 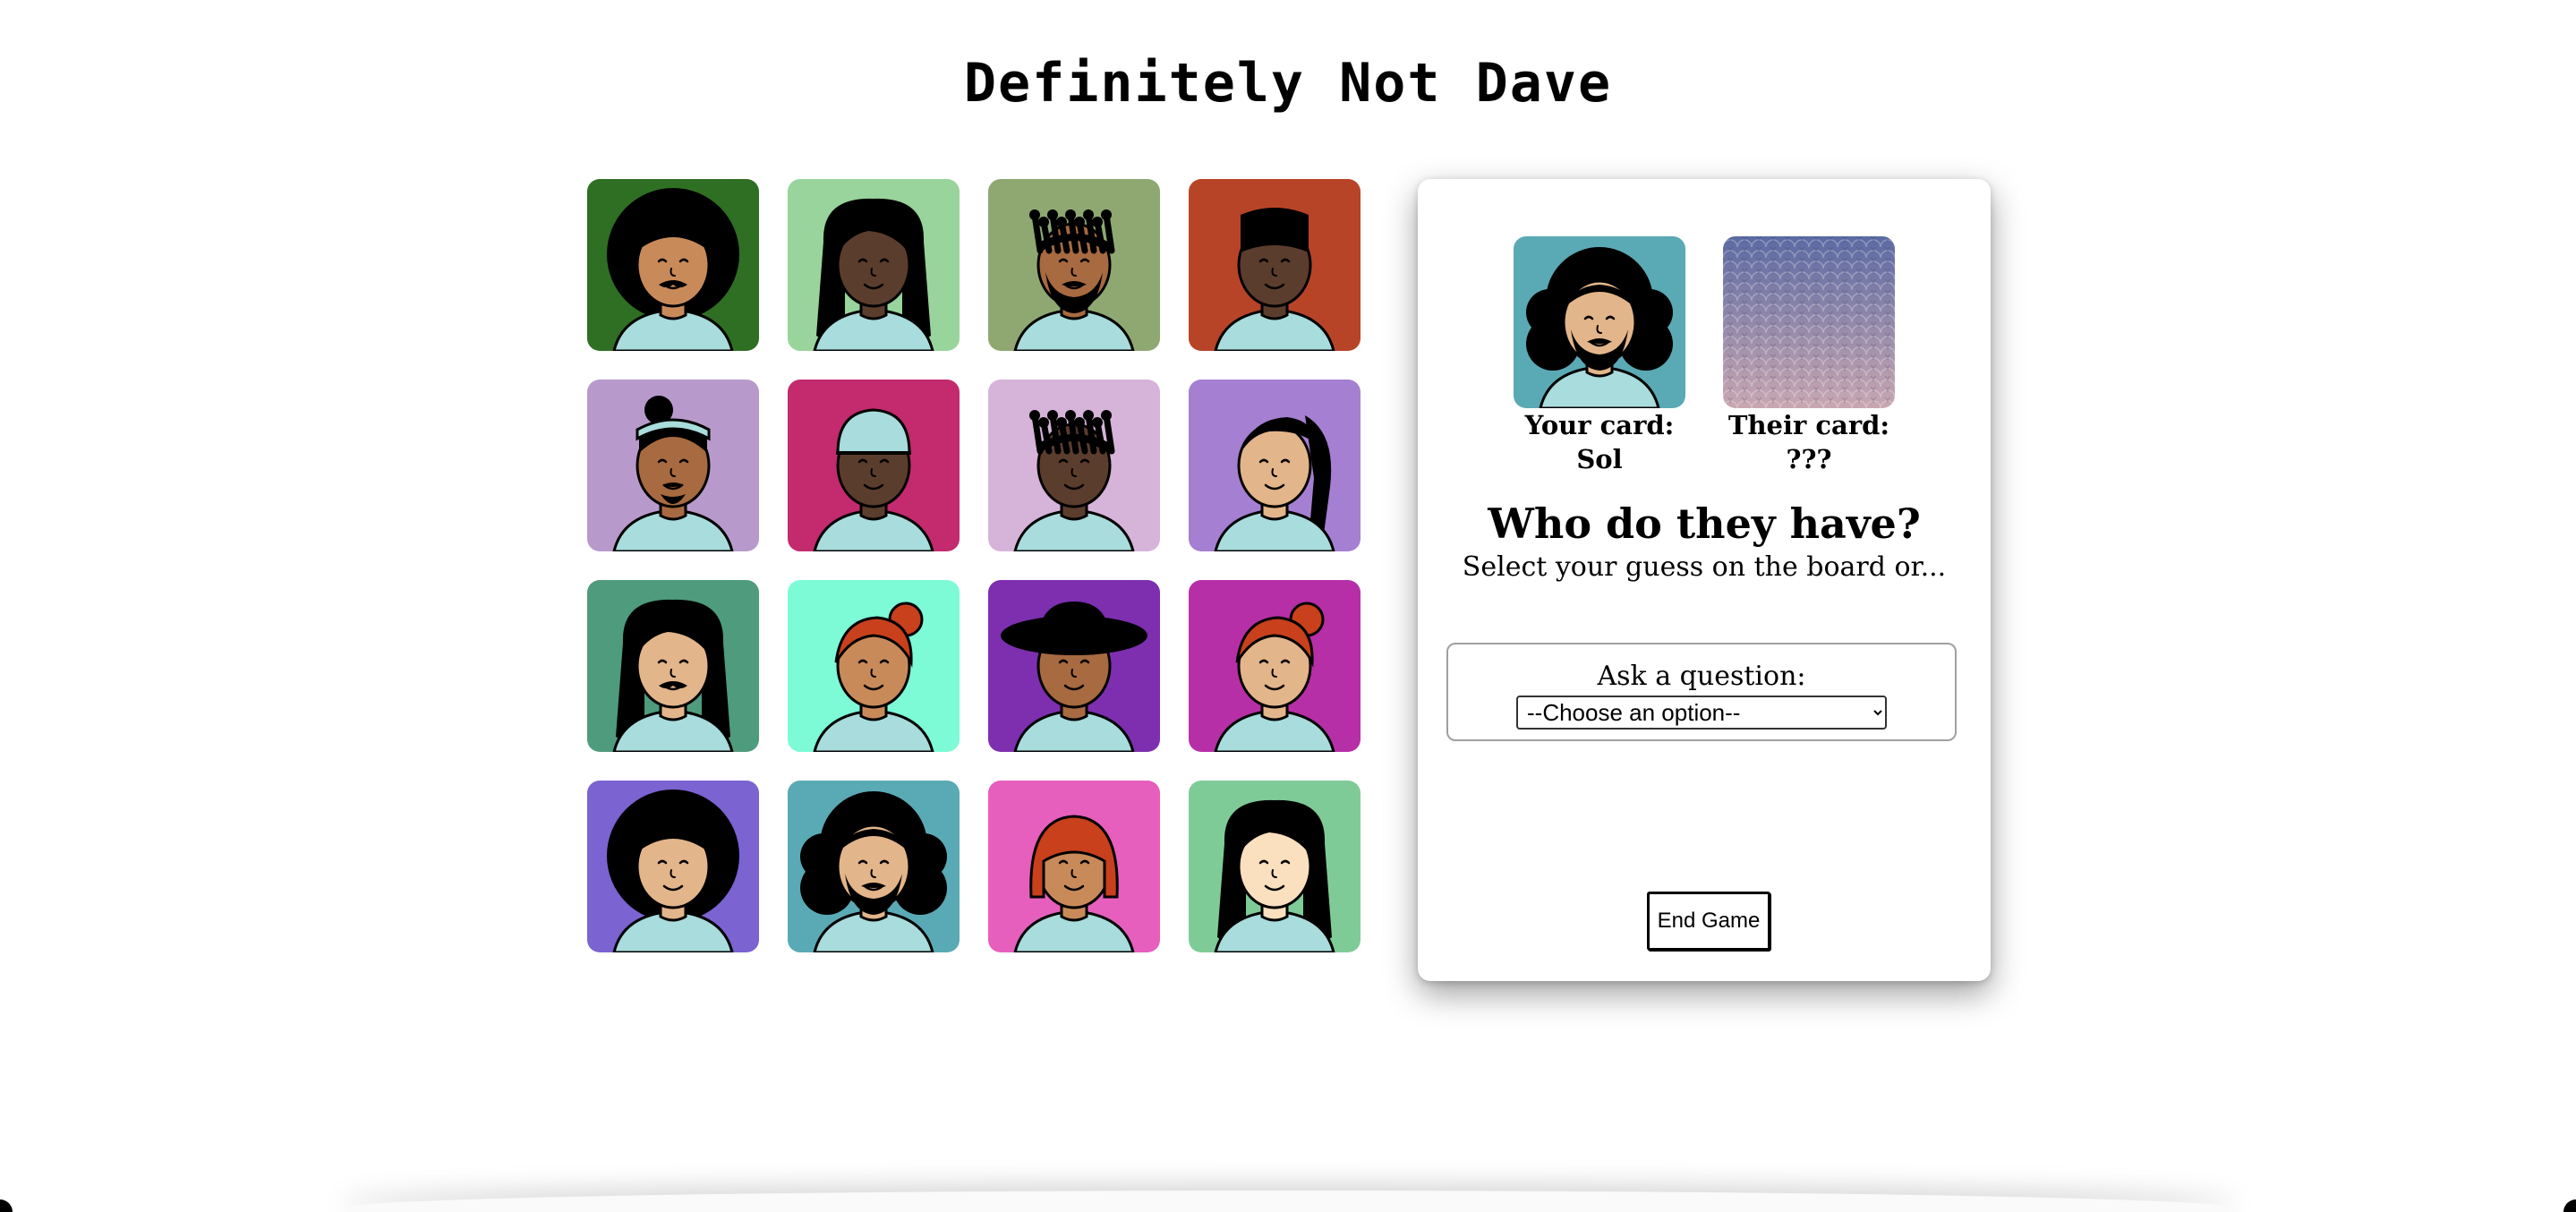 What do you see at coordinates (1809, 459) in the screenshot?
I see `their-card-name: ???` at bounding box center [1809, 459].